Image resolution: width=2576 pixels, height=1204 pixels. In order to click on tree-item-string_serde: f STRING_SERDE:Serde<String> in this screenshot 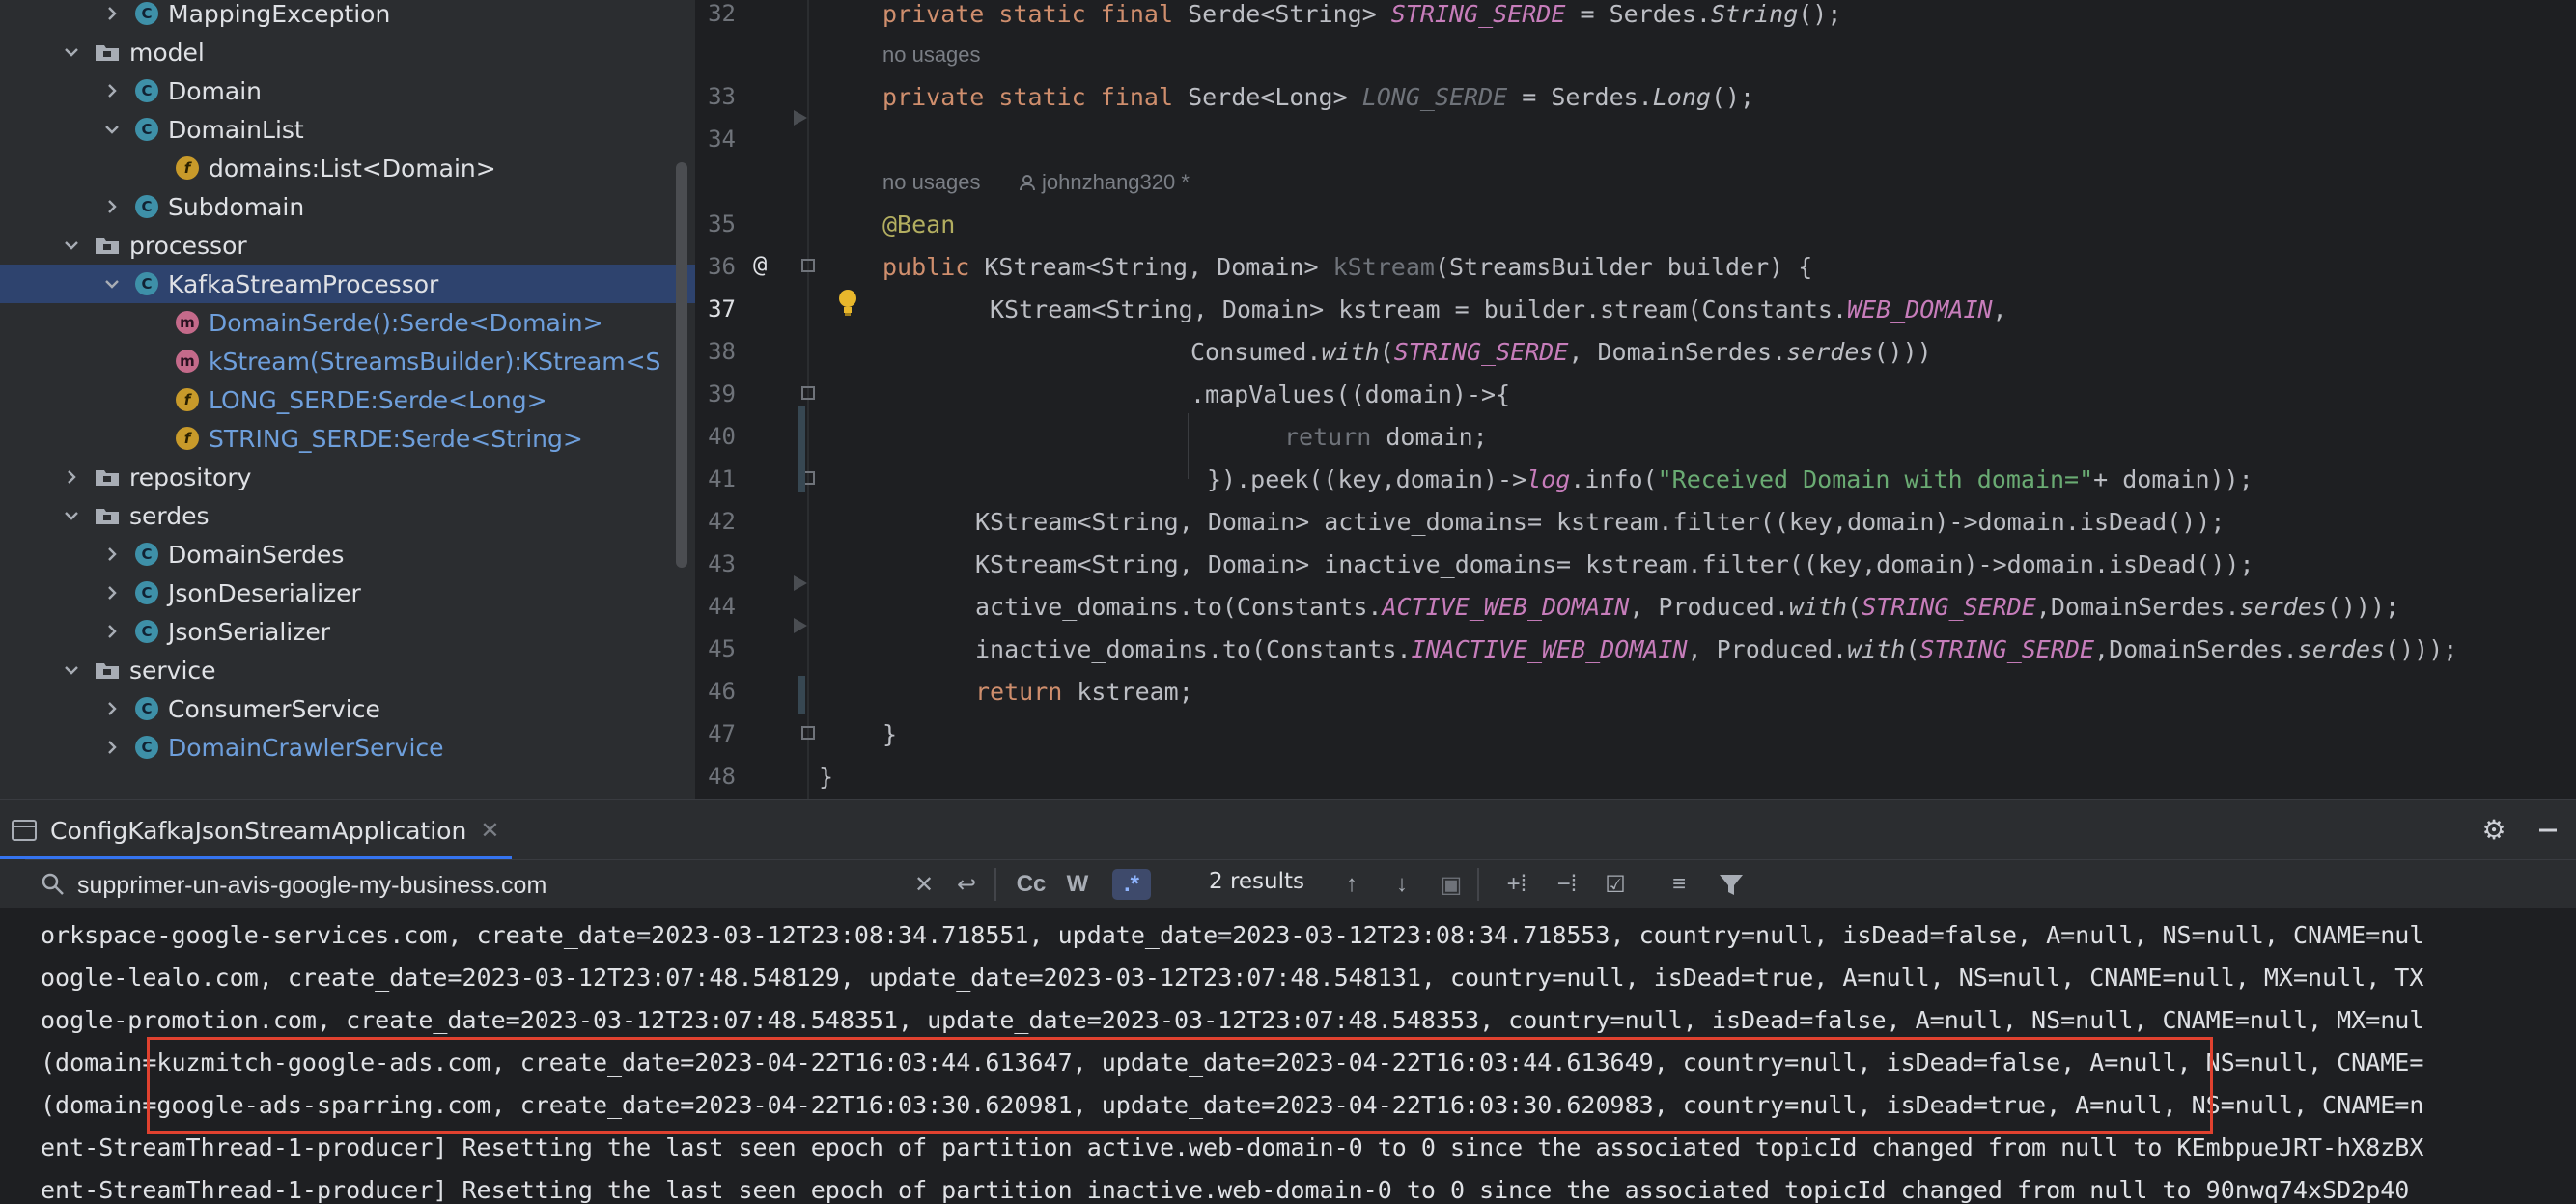, I will do `click(348, 439)`.